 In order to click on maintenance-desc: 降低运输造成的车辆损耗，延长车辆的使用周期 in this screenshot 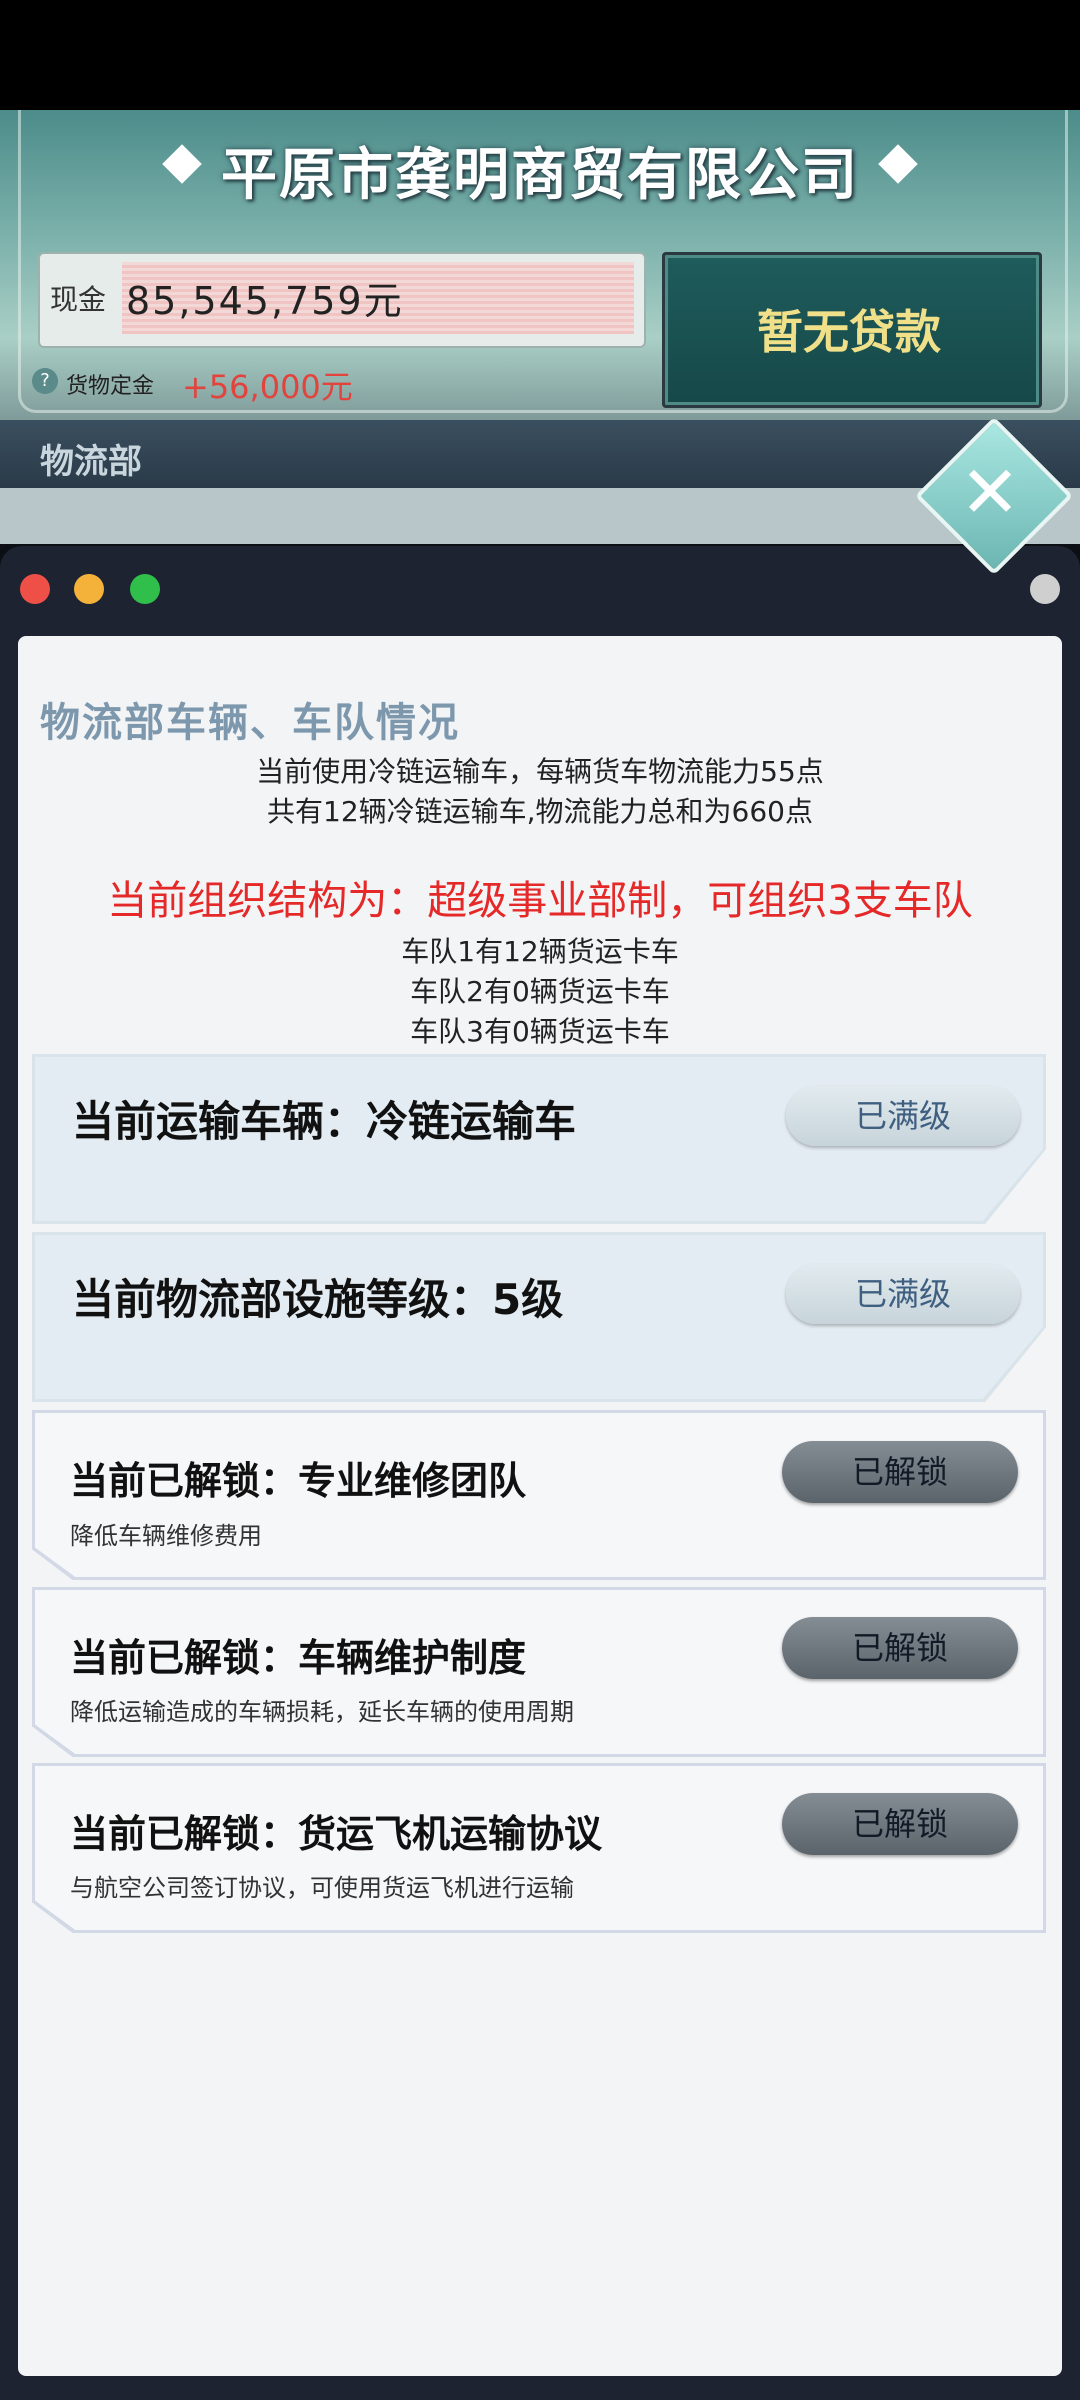, I will do `click(322, 1712)`.